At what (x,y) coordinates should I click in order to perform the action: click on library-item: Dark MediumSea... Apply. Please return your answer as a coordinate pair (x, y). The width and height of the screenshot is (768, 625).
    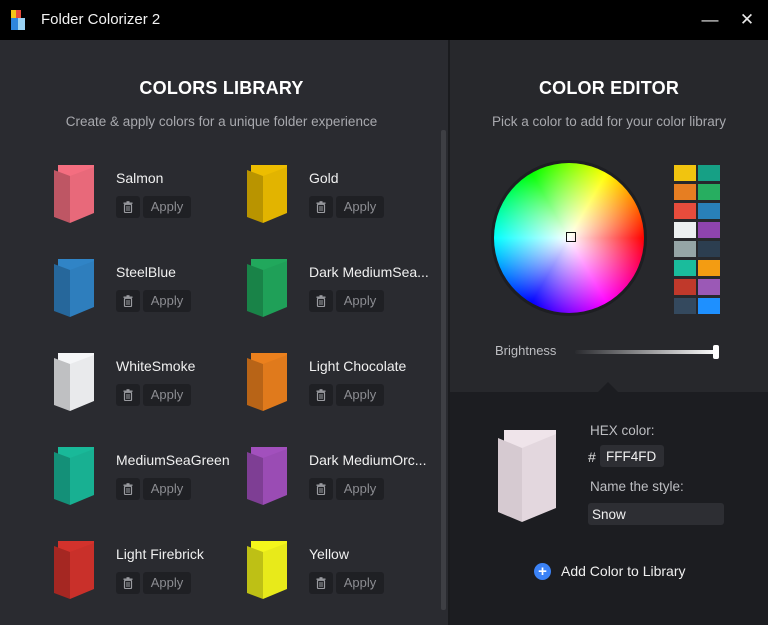
    Looking at the image, I should click on (342, 294).